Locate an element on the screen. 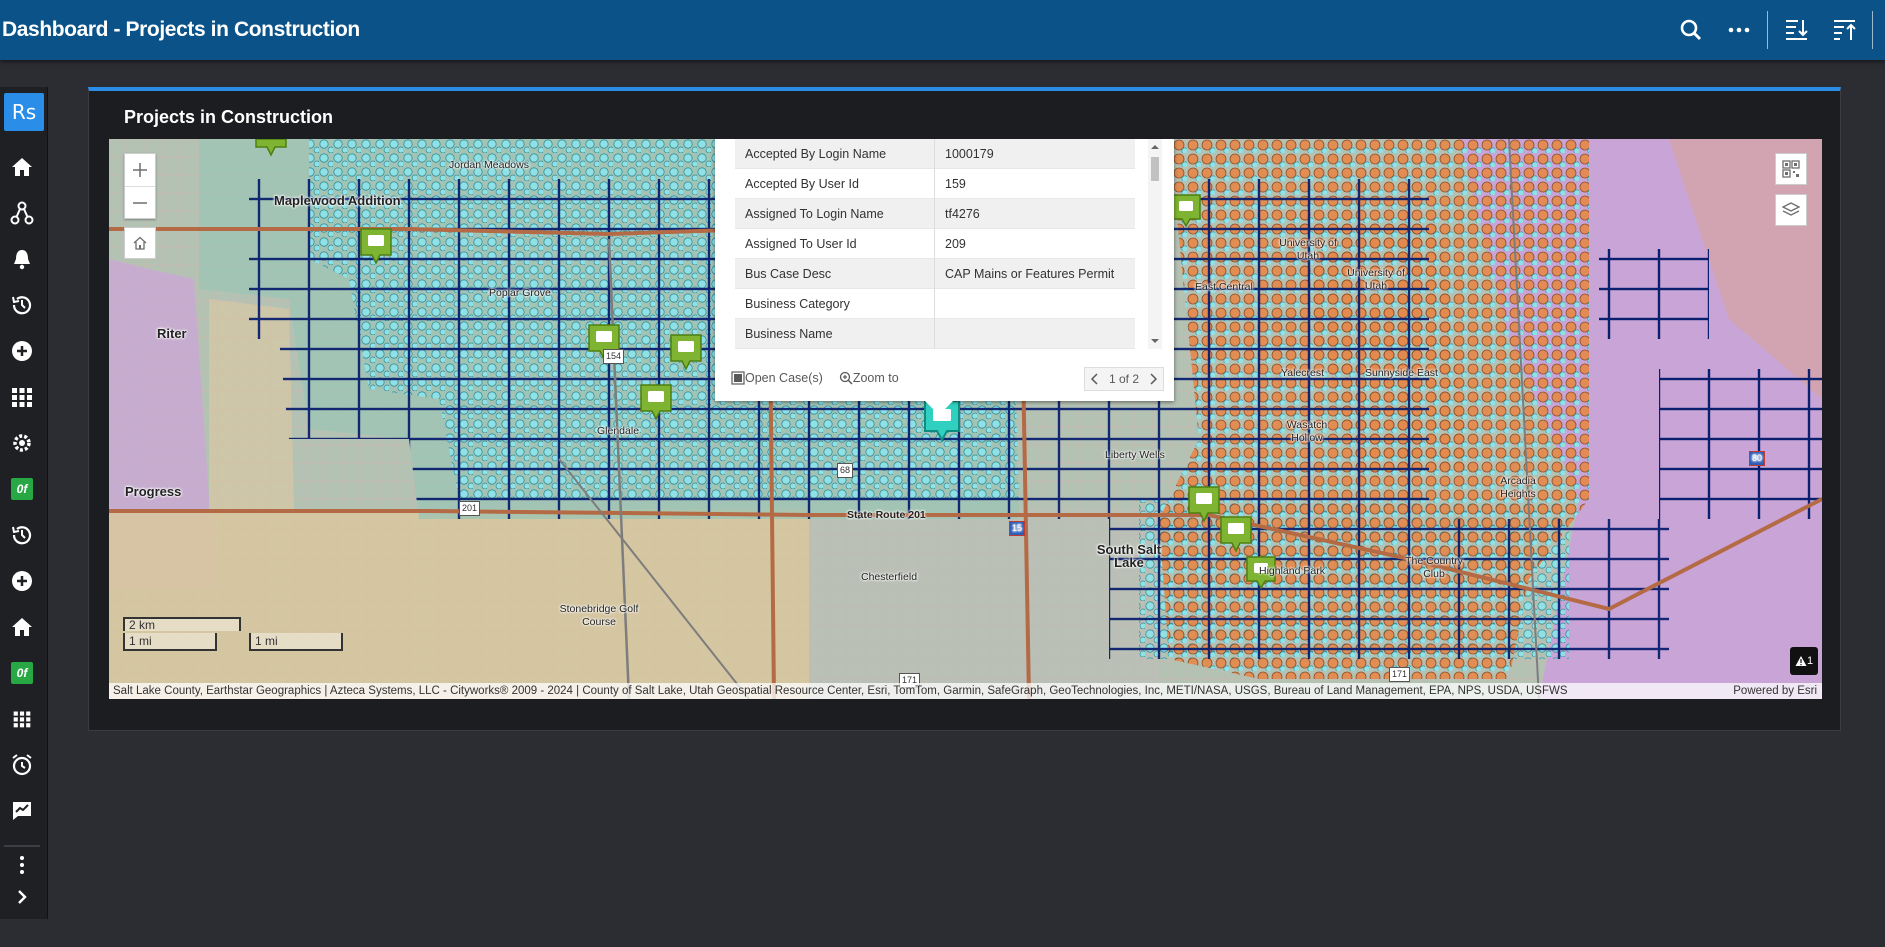 The width and height of the screenshot is (1885, 947). map-label: Chesterfield is located at coordinates (889, 577).